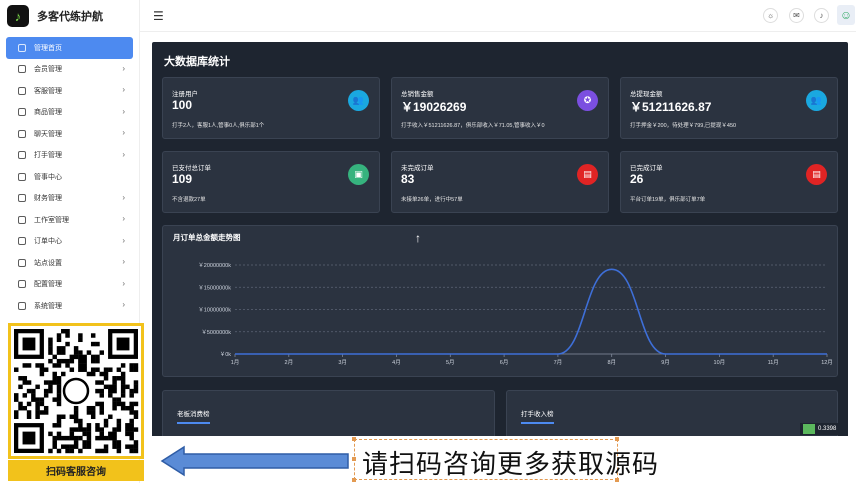 This screenshot has width=856, height=483. What do you see at coordinates (69, 134) in the screenshot?
I see `sidebar-item: 聊天管理 ›` at bounding box center [69, 134].